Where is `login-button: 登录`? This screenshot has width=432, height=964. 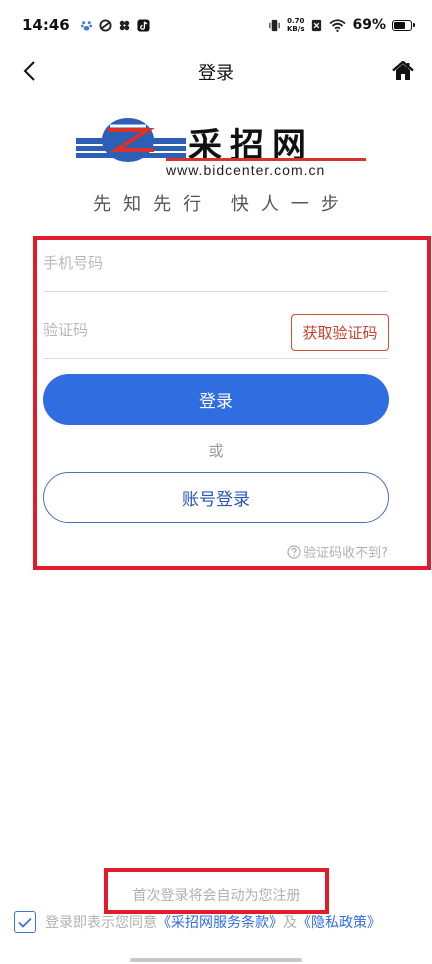
login-button: 登录 is located at coordinates (216, 399).